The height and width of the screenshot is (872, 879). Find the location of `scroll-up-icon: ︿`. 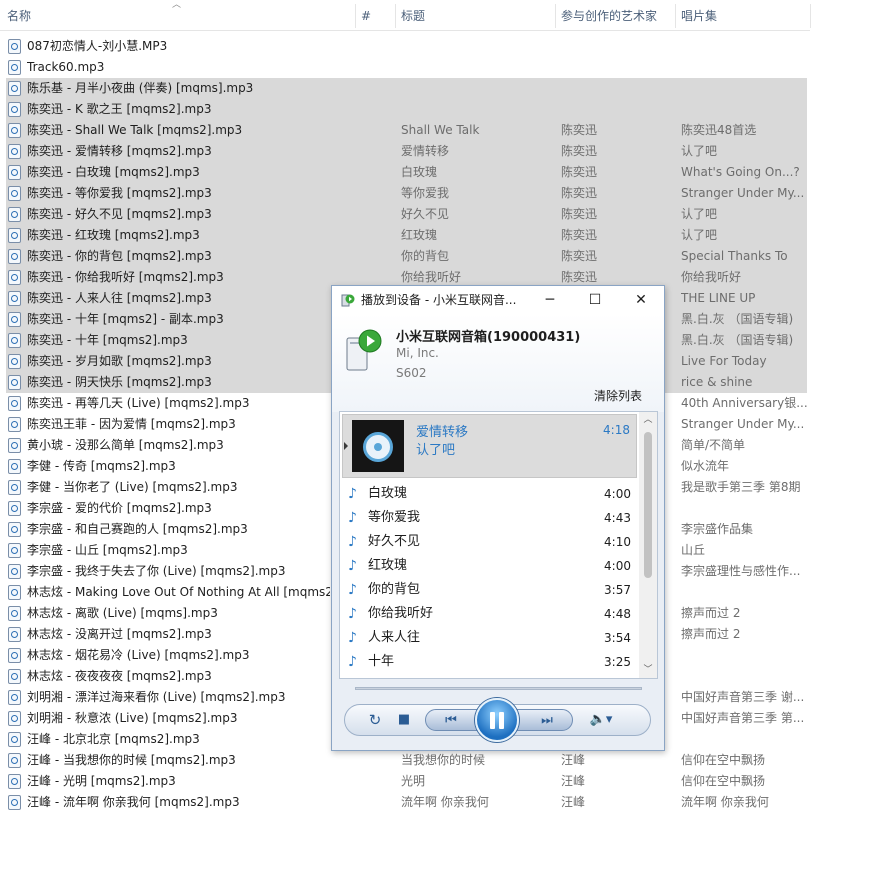

scroll-up-icon: ︿ is located at coordinates (648, 420).